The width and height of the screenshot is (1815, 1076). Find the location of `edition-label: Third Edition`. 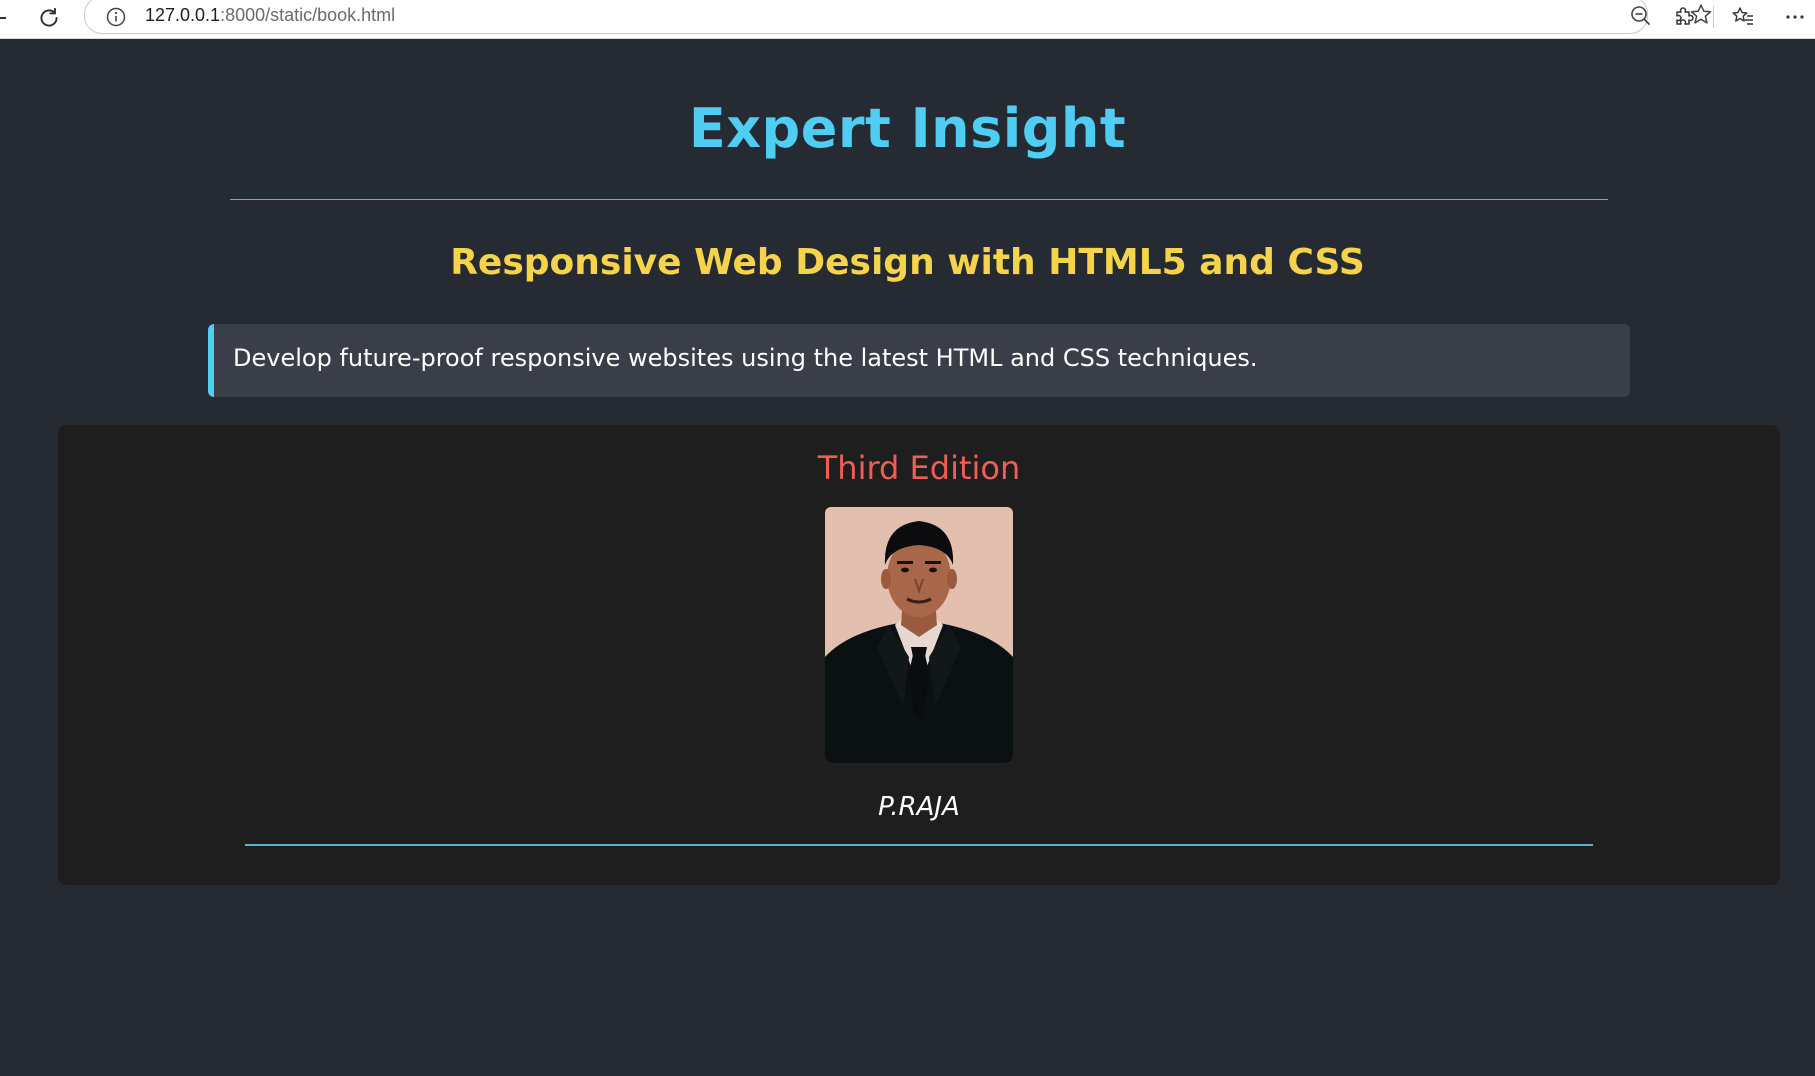

edition-label: Third Edition is located at coordinates (919, 468).